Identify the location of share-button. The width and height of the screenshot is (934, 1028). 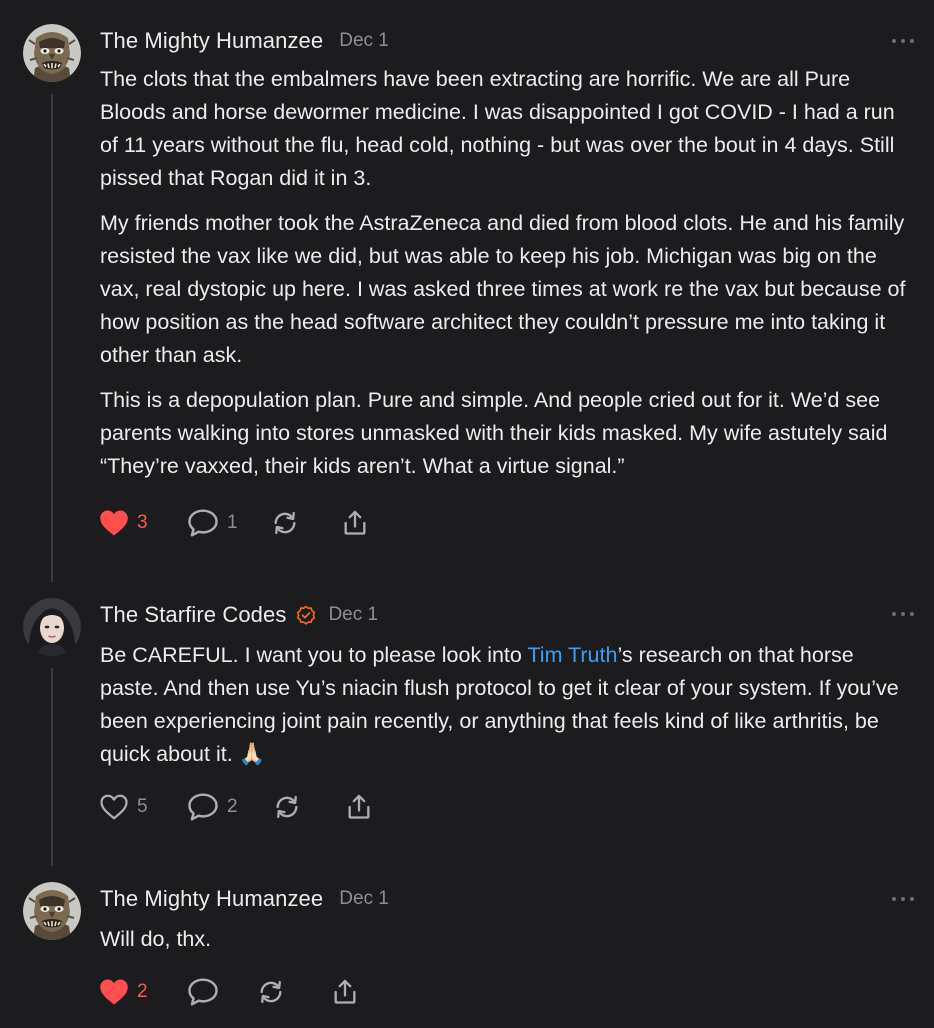
(351, 992).